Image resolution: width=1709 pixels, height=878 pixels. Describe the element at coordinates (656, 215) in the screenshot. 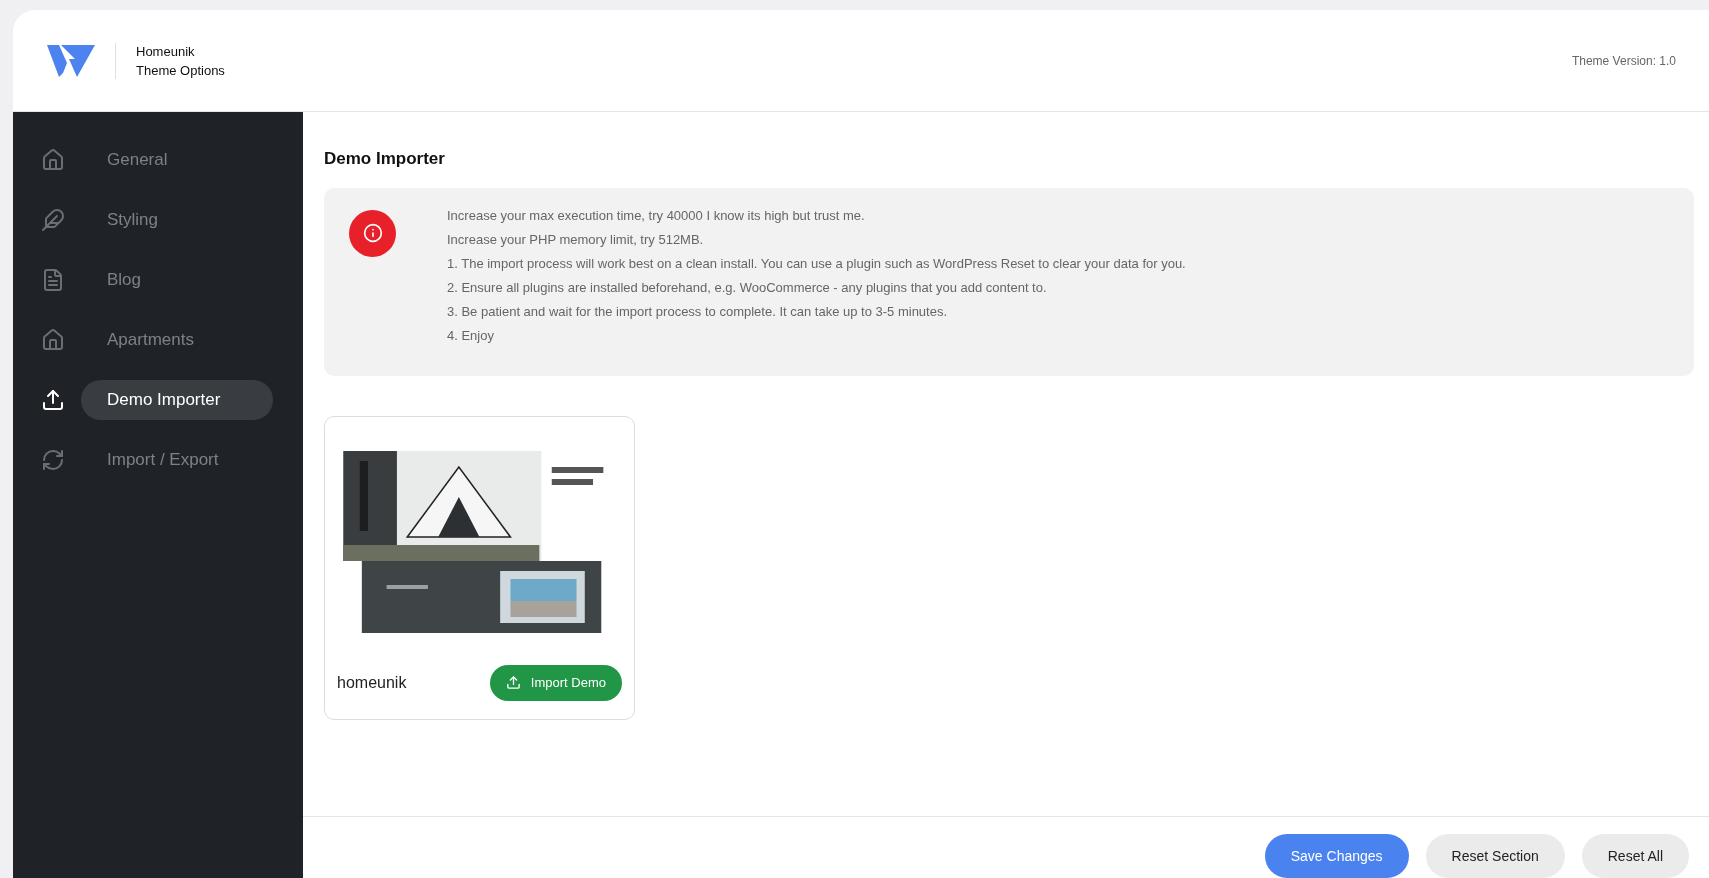

I see `notice-text: Increase your max execution time, try 40000 I know its high but trust me.` at that location.